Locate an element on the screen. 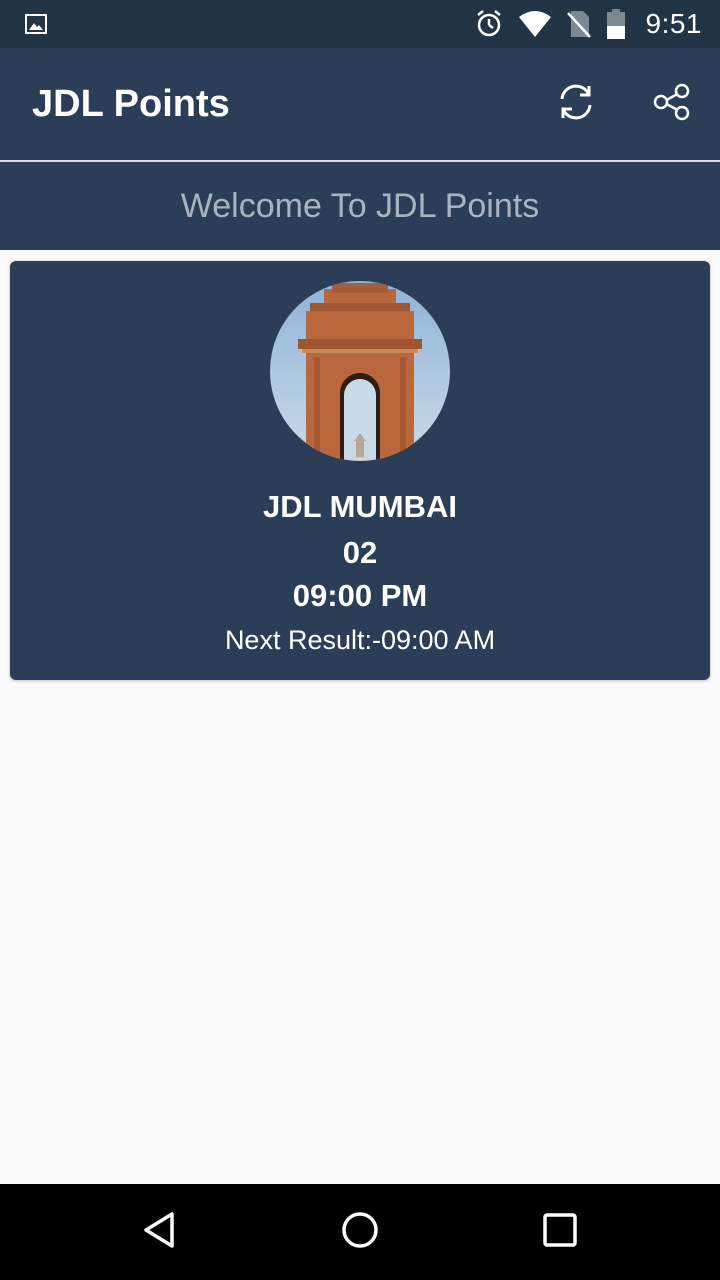 This screenshot has width=720, height=1280. result-number: 02 is located at coordinates (360, 552).